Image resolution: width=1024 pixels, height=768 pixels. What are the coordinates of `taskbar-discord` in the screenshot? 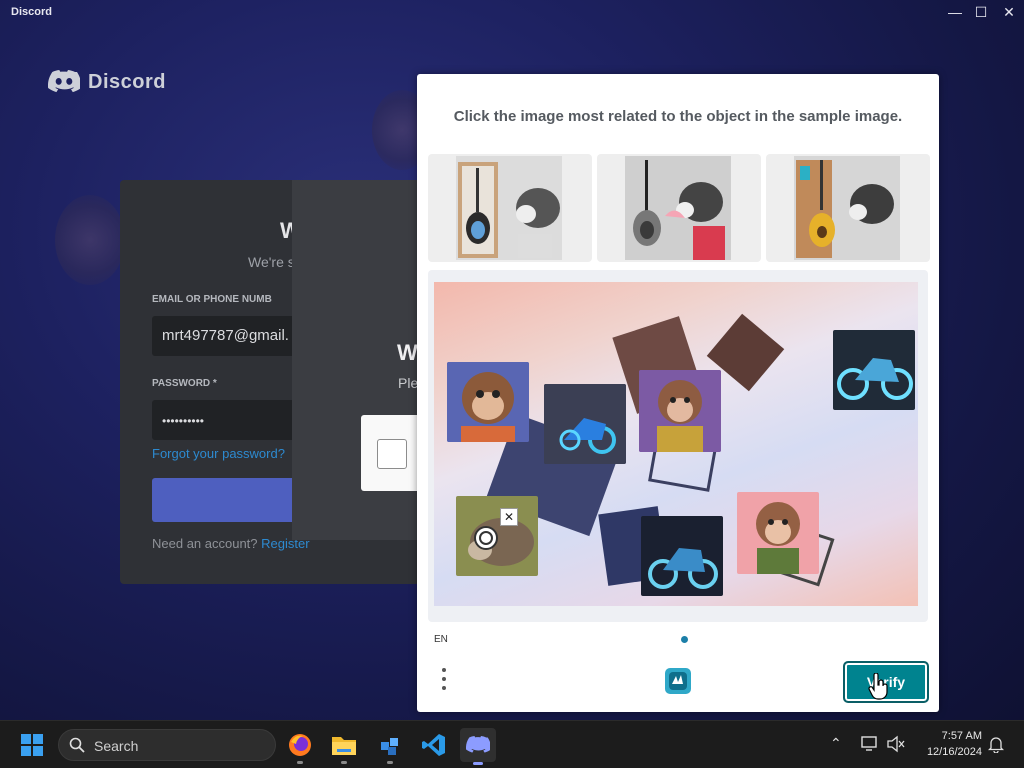 It's located at (478, 746).